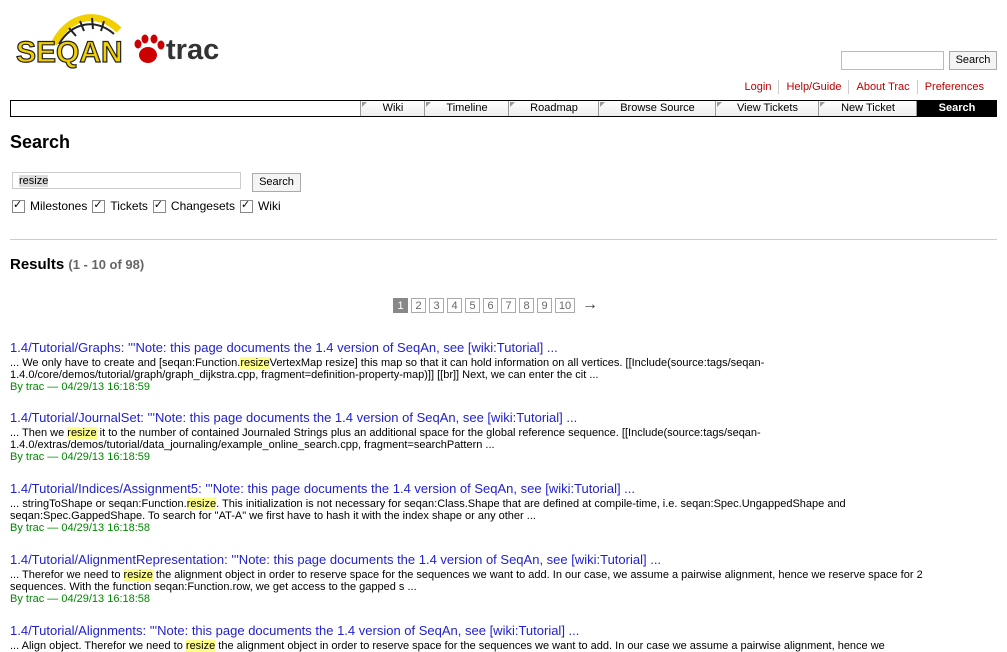 The image size is (1007, 652). I want to click on page-link: 7, so click(508, 305).